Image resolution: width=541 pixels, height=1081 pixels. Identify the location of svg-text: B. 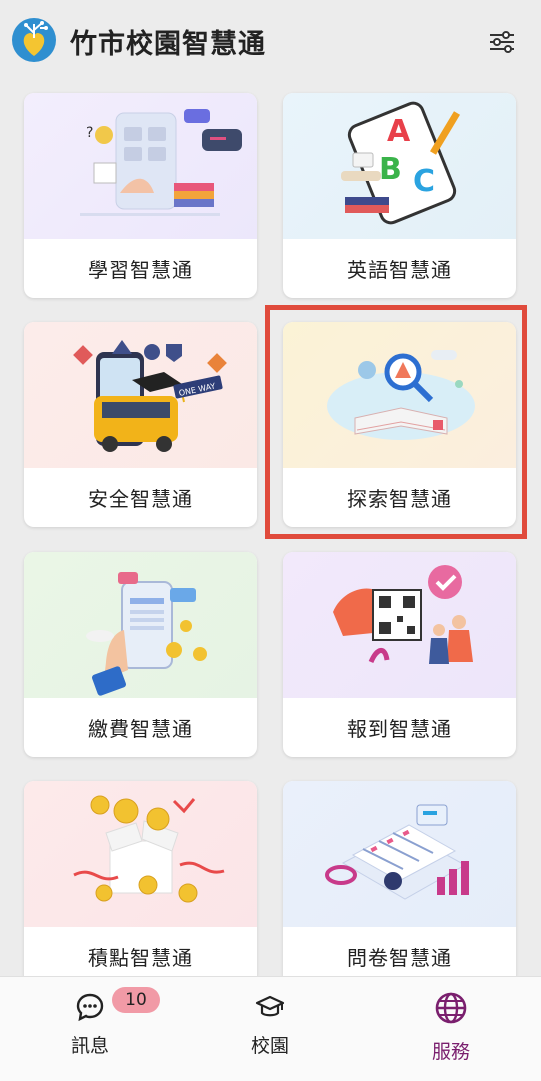
(390, 169).